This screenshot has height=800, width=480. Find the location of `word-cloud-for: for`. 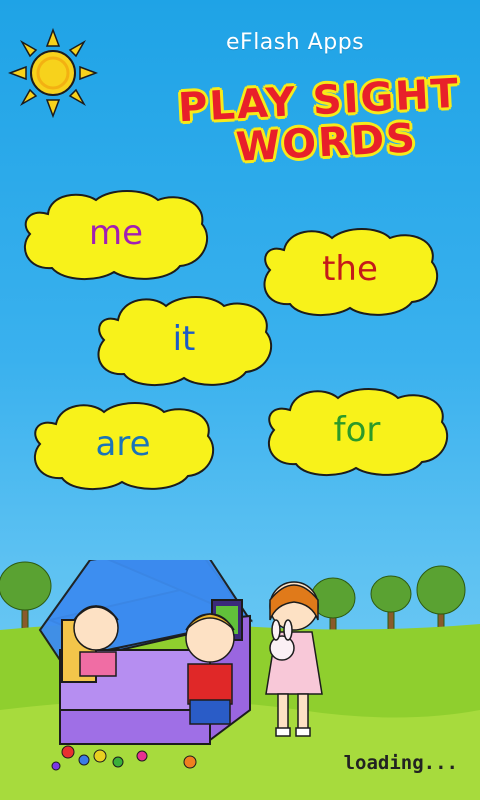

word-cloud-for: for is located at coordinates (357, 432).